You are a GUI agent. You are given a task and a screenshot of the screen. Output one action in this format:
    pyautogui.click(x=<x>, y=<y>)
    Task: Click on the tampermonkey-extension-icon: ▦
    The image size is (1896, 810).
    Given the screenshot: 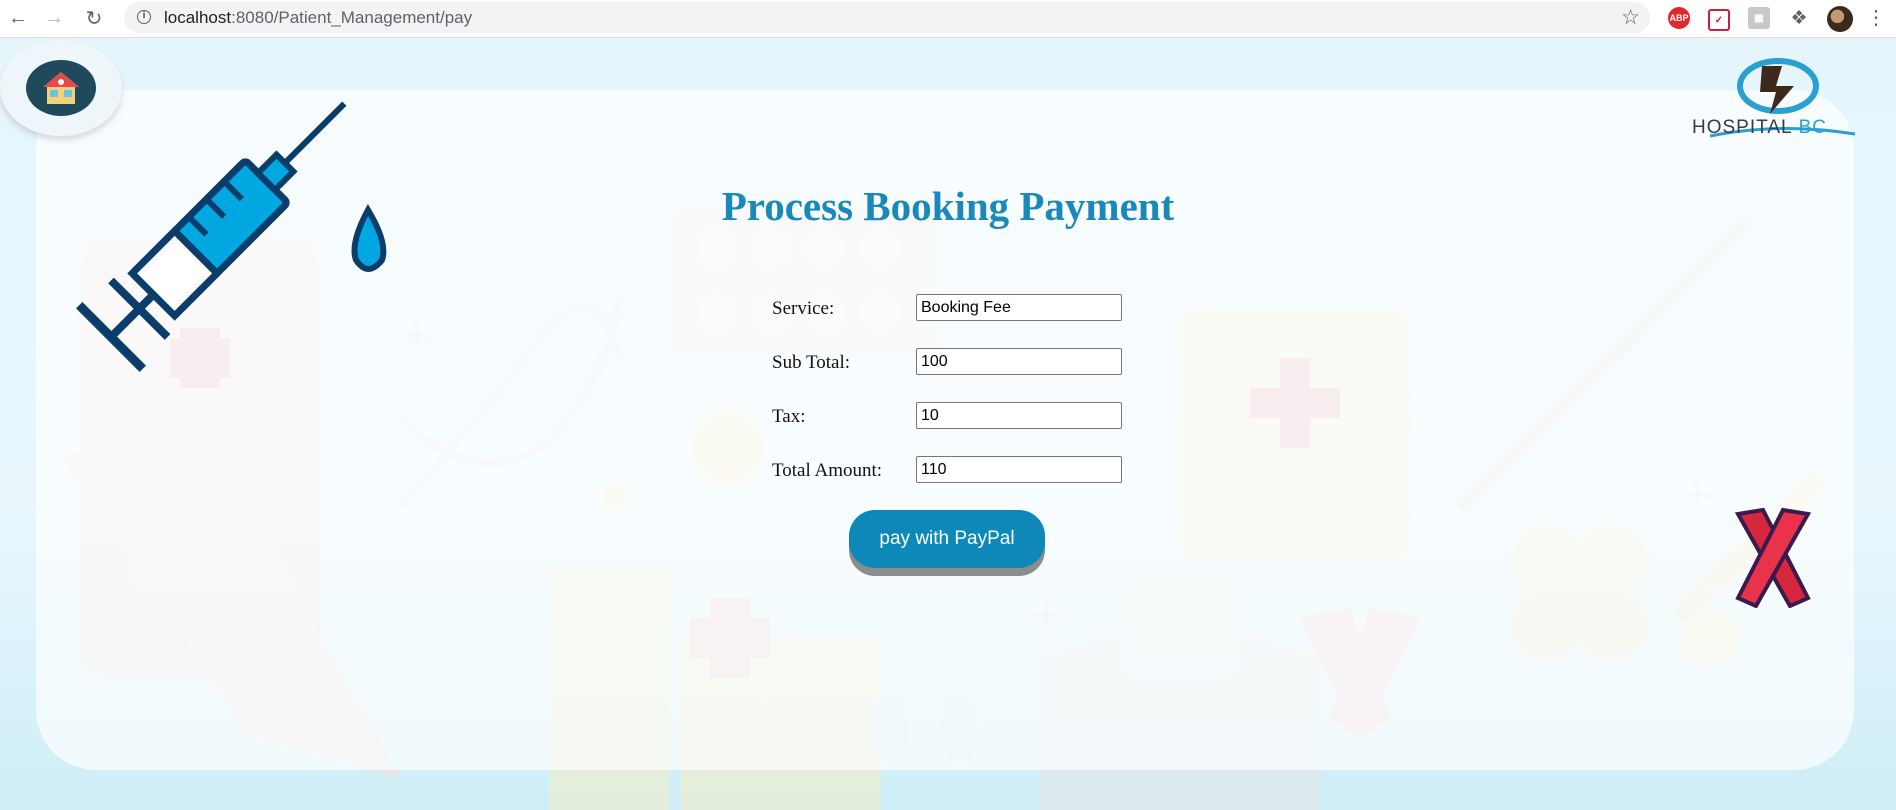 What is the action you would take?
    pyautogui.click(x=1759, y=18)
    